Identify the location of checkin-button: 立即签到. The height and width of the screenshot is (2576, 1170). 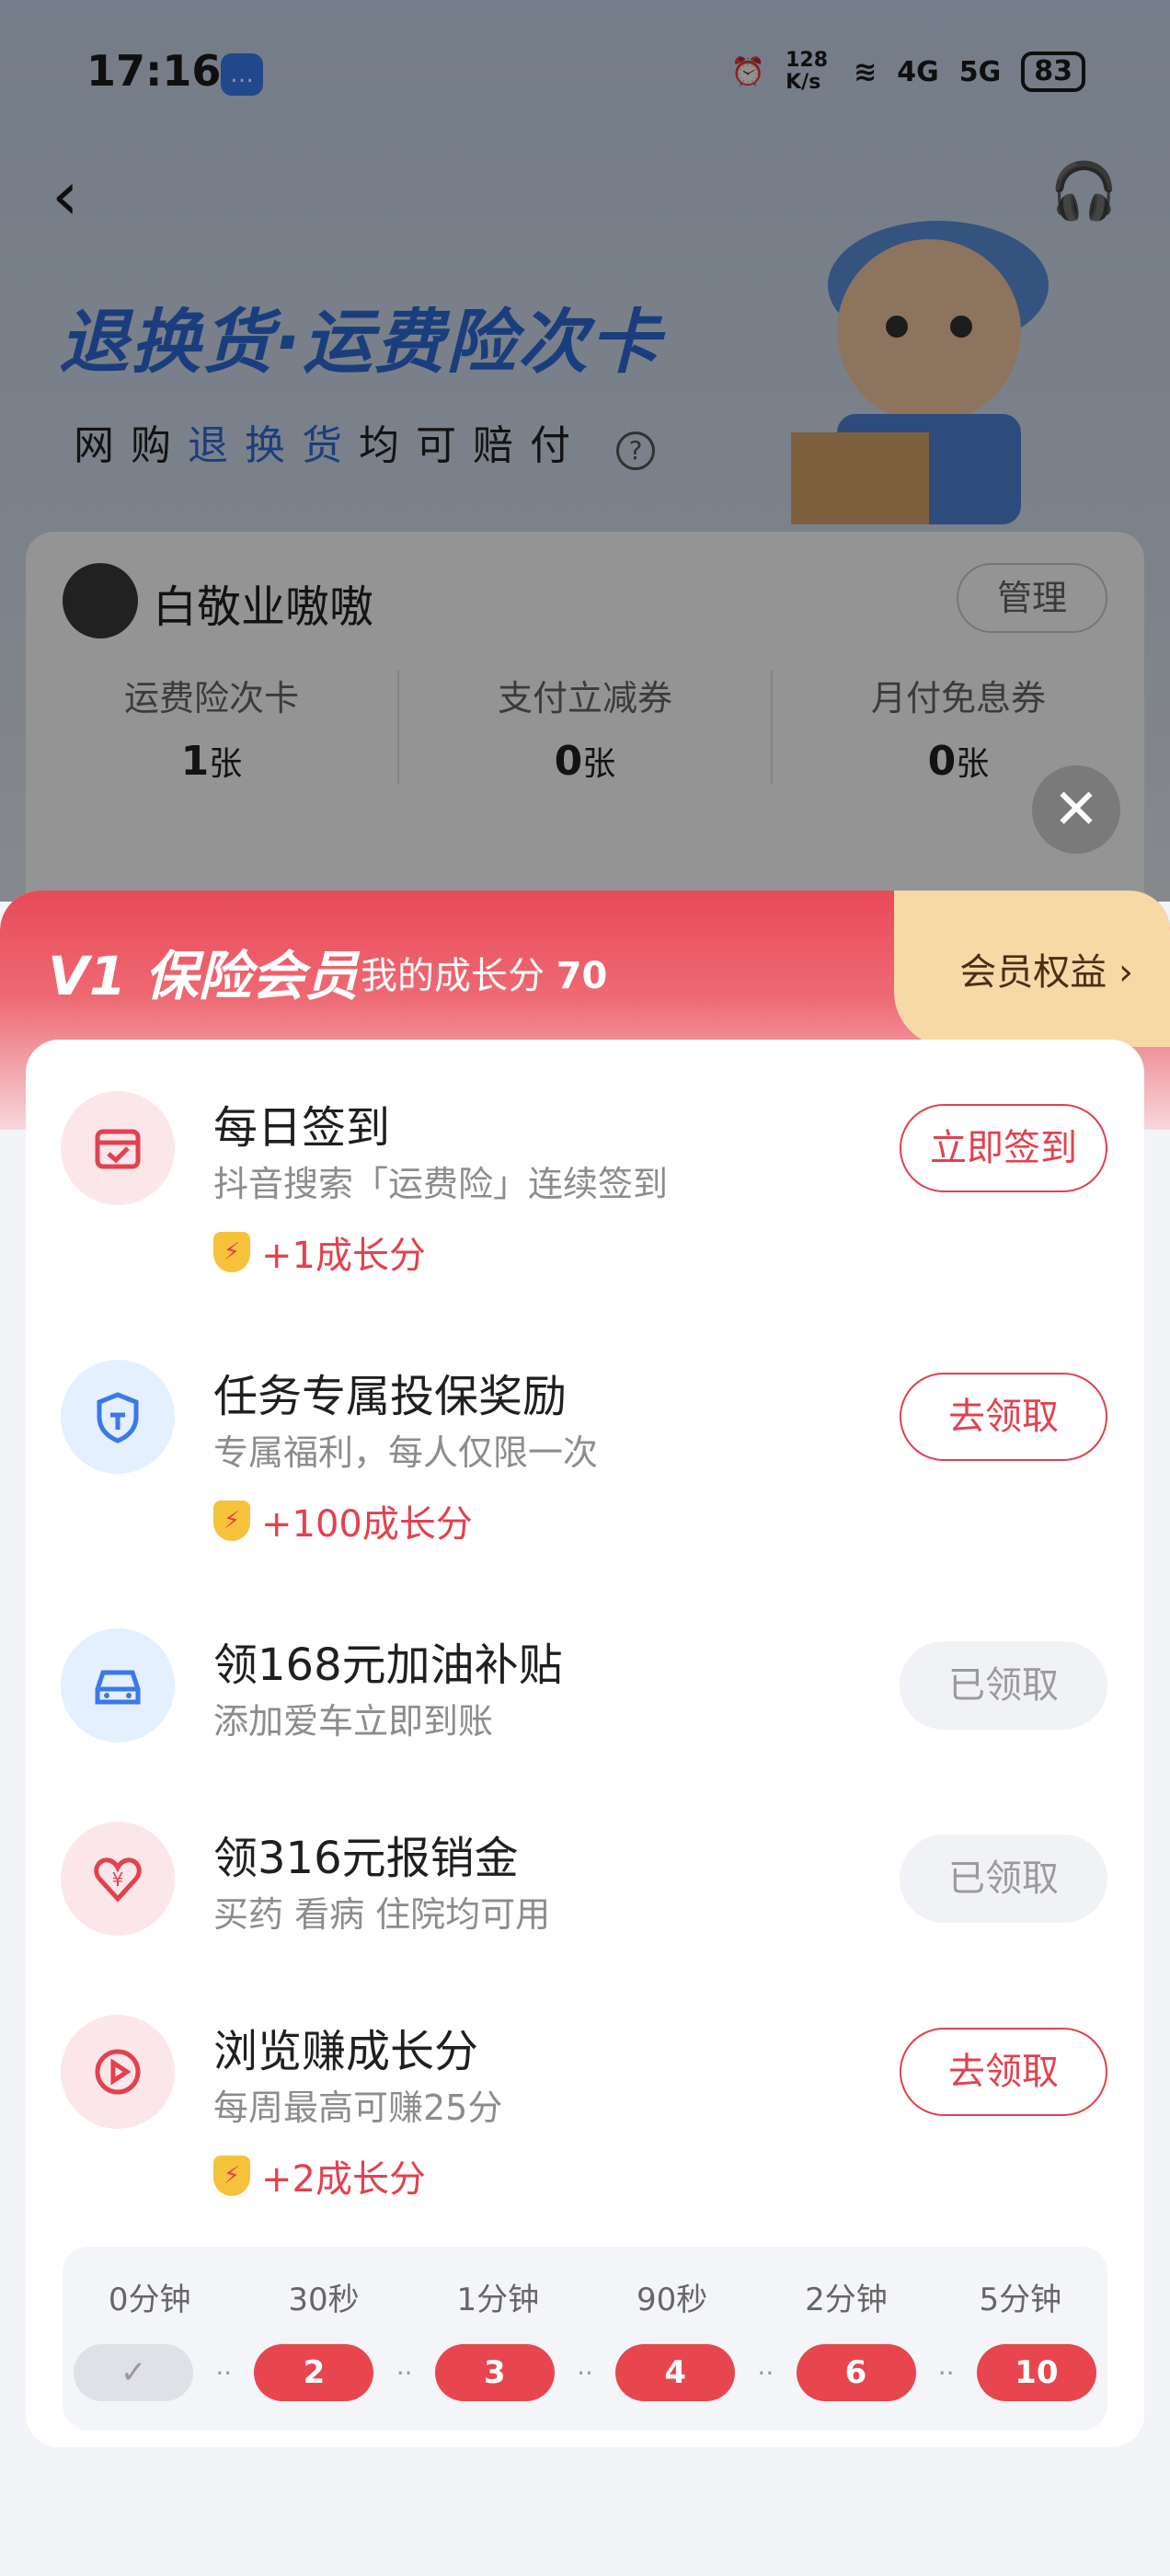
(1003, 1148).